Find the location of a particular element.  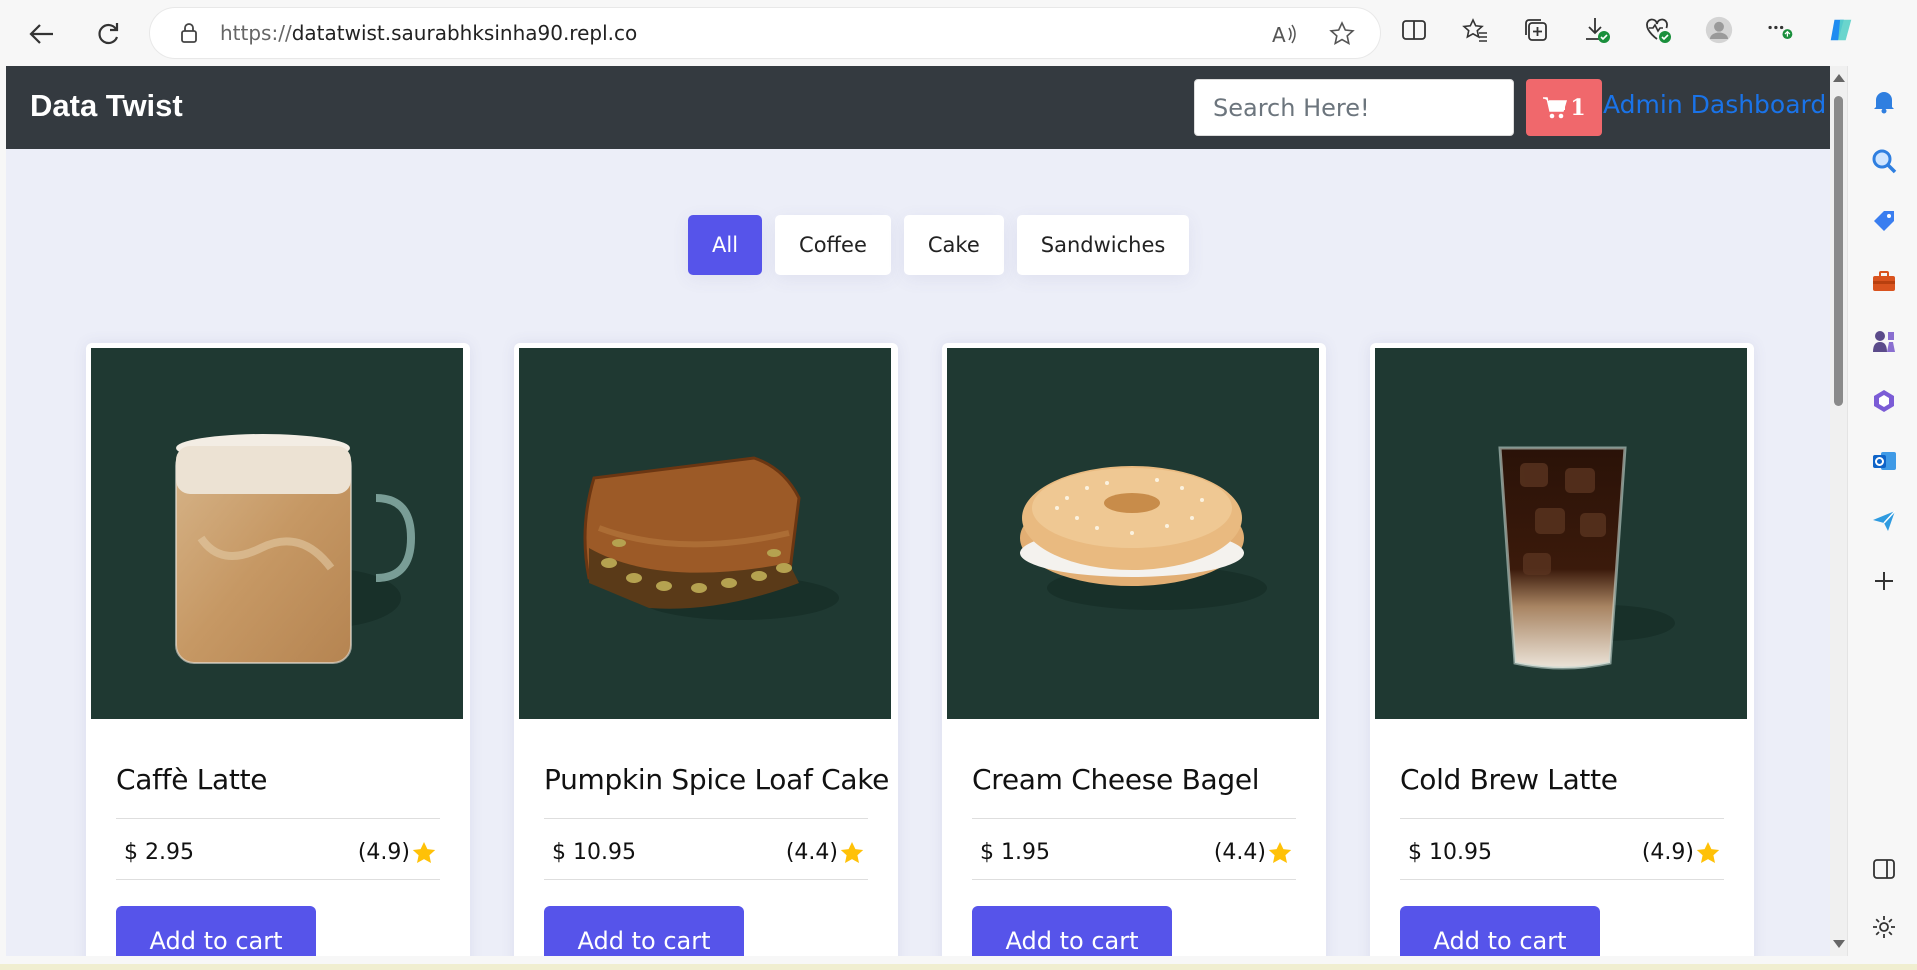

product-title: Pumpkin Spice Loaf Cake is located at coordinates (716, 779).